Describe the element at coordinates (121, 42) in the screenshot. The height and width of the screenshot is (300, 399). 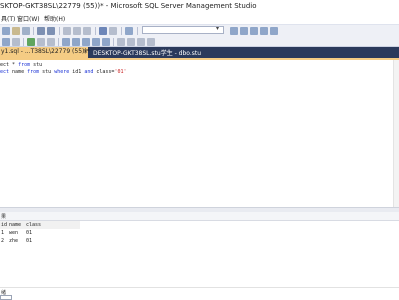
I see `comment-icon` at that location.